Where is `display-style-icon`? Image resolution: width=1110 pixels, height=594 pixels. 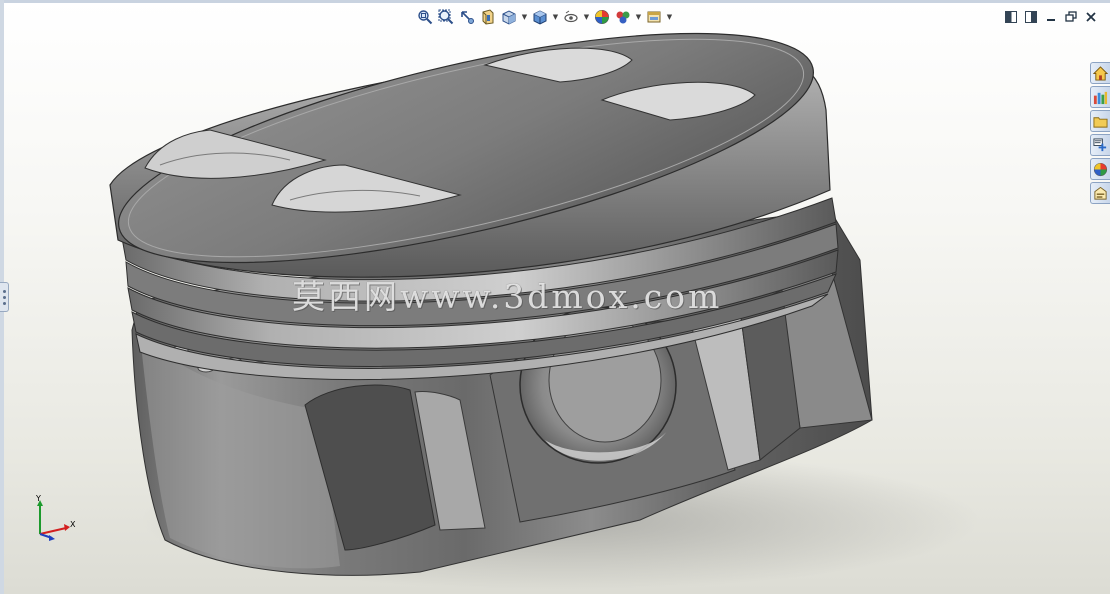 display-style-icon is located at coordinates (540, 17).